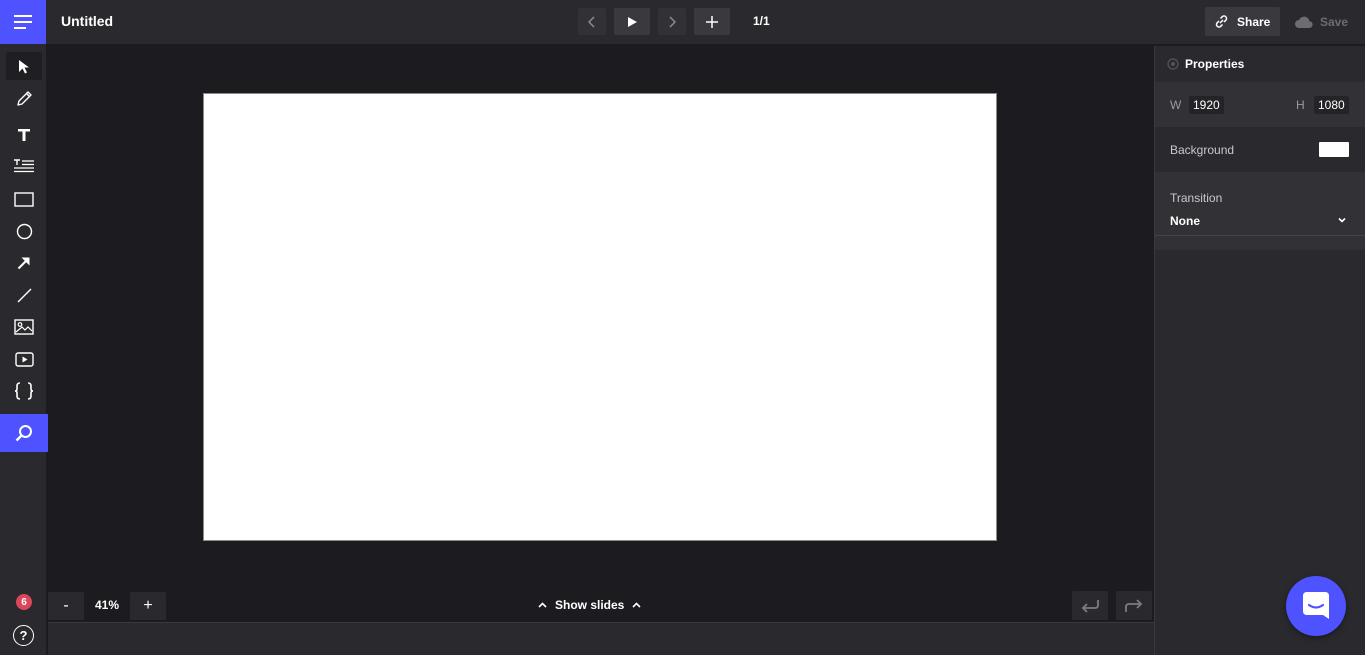  I want to click on redo-button, so click(1134, 605).